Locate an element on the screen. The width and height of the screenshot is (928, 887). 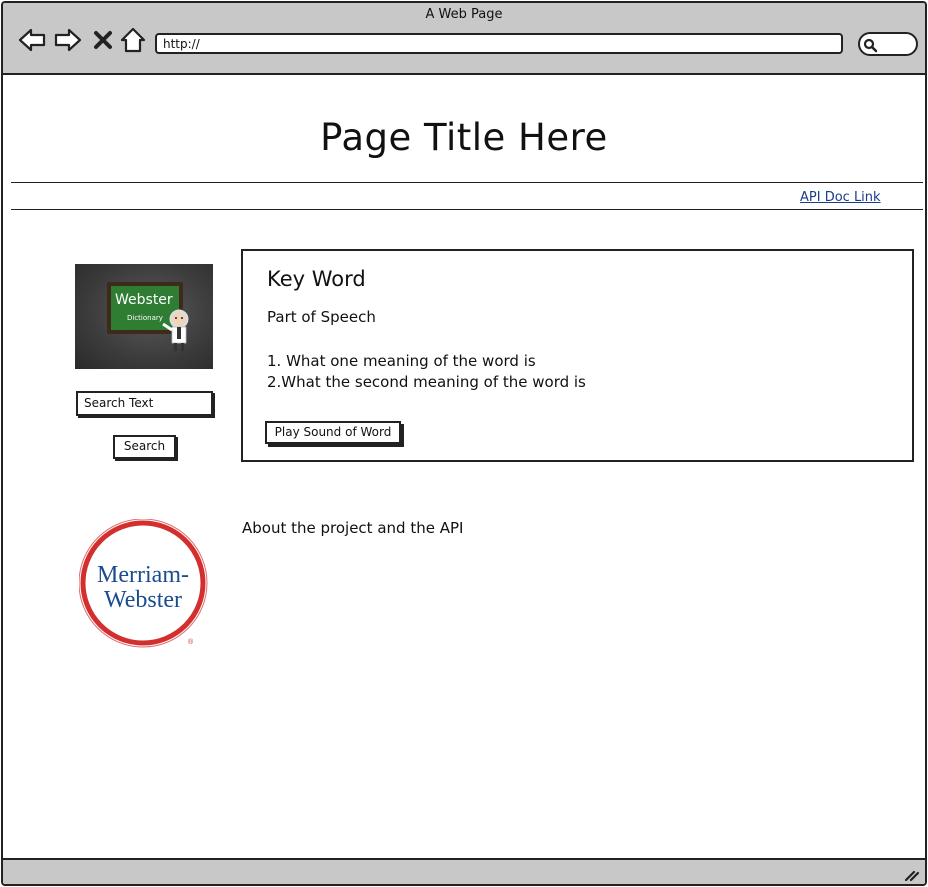
play-sound-button: Play Sound of Word is located at coordinates (333, 432).